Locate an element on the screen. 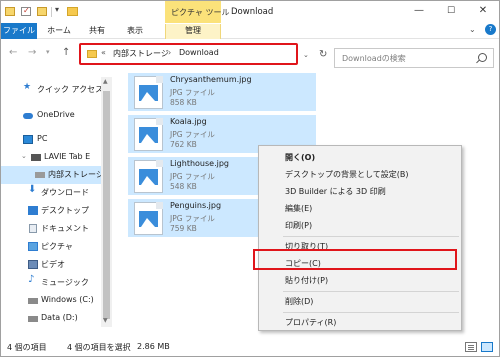 The image size is (500, 357). address-overflow-chevron: « is located at coordinates (103, 52).